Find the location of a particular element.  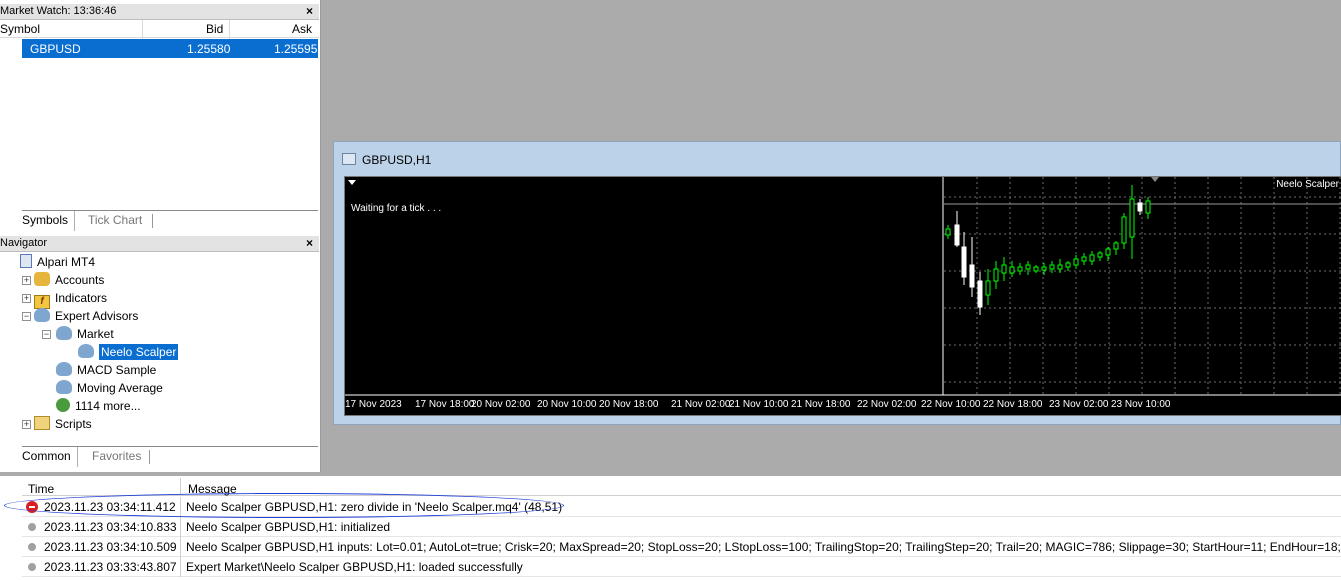

accounts-icon is located at coordinates (42, 279).